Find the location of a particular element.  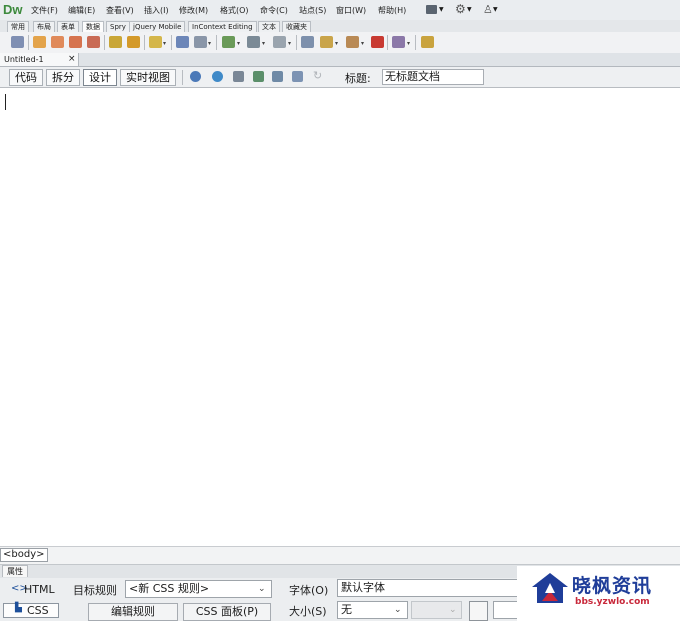

stored-procedure-icon is located at coordinates (57, 42).